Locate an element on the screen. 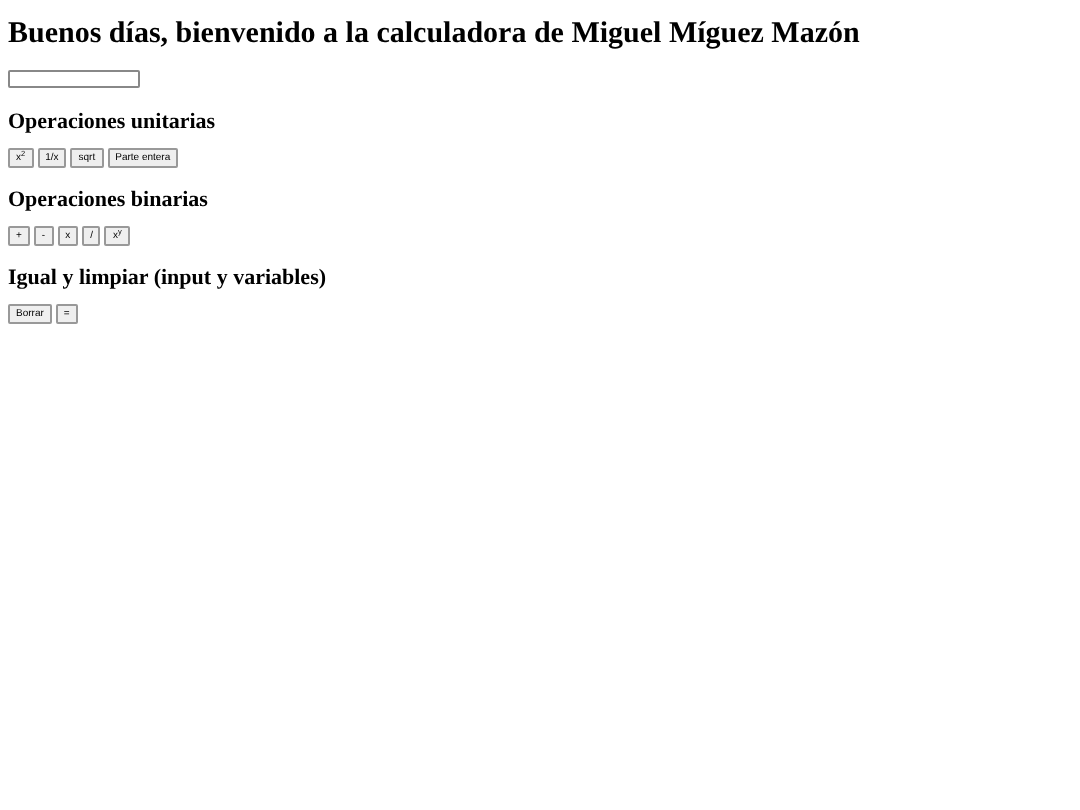  input-field is located at coordinates (74, 79).